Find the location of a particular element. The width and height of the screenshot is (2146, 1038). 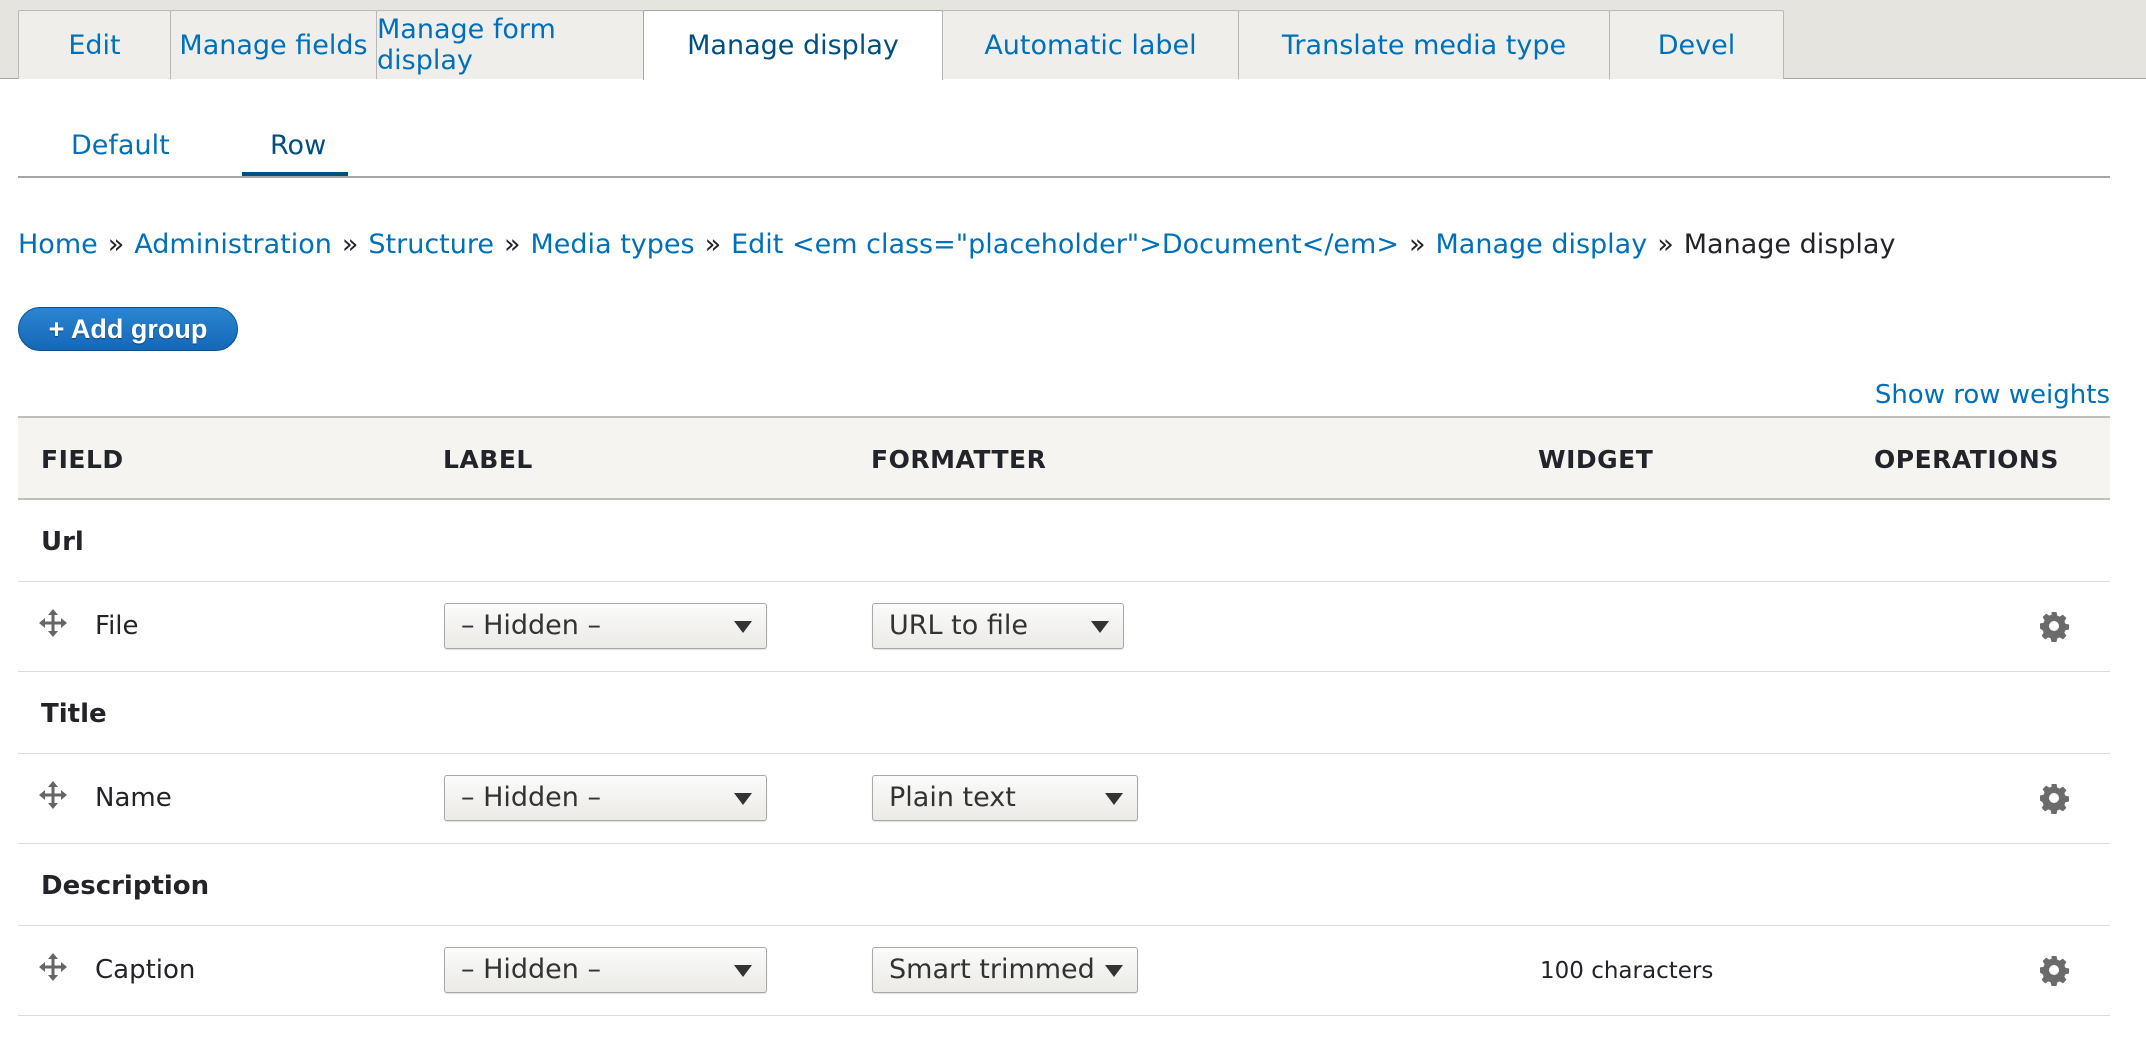

formatter-select: URL to file is located at coordinates (998, 626).